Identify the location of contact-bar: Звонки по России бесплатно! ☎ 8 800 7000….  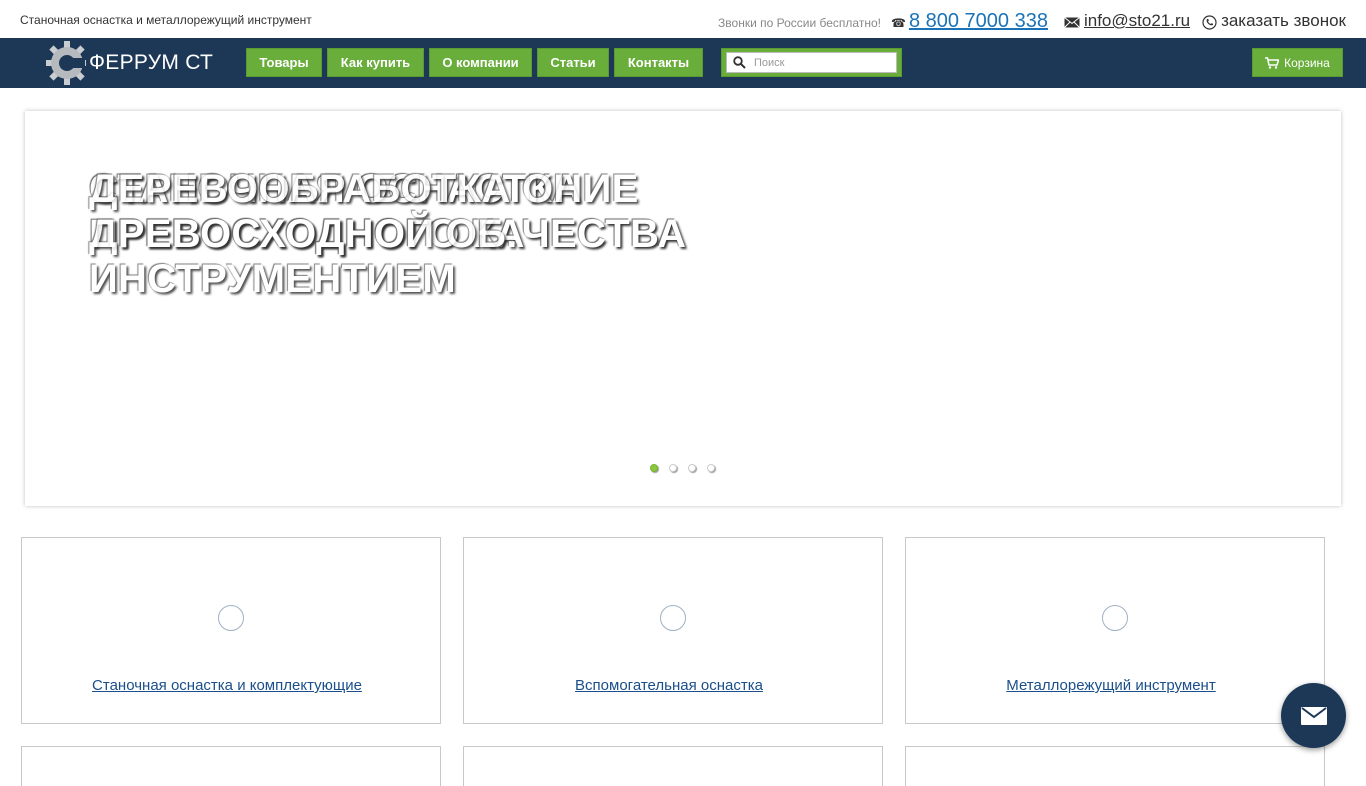
(1032, 21).